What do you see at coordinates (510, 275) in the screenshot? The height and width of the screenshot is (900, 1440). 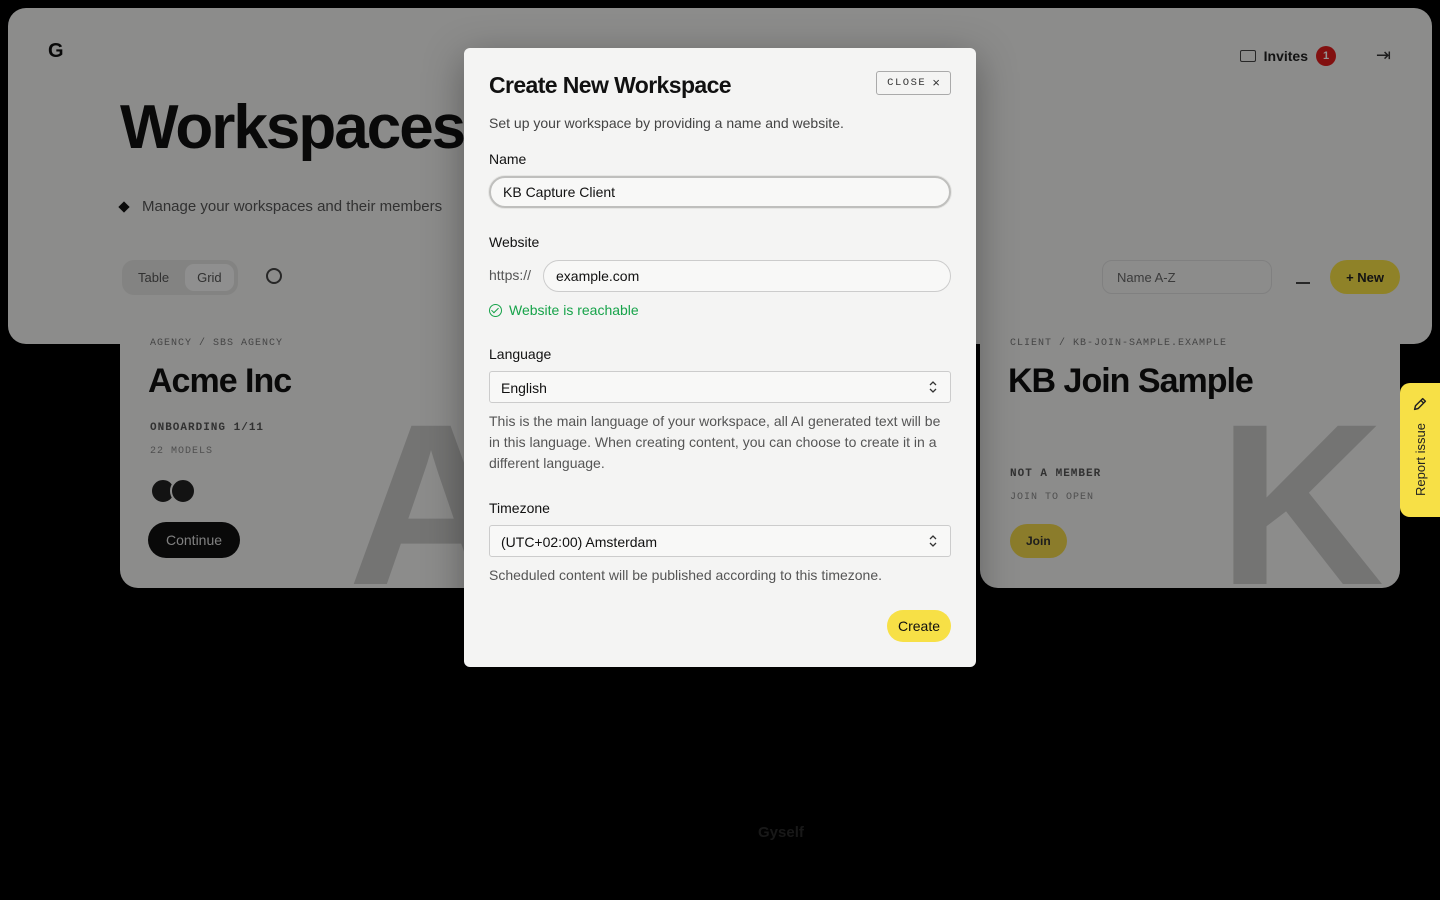 I see `website-prefix: https://` at bounding box center [510, 275].